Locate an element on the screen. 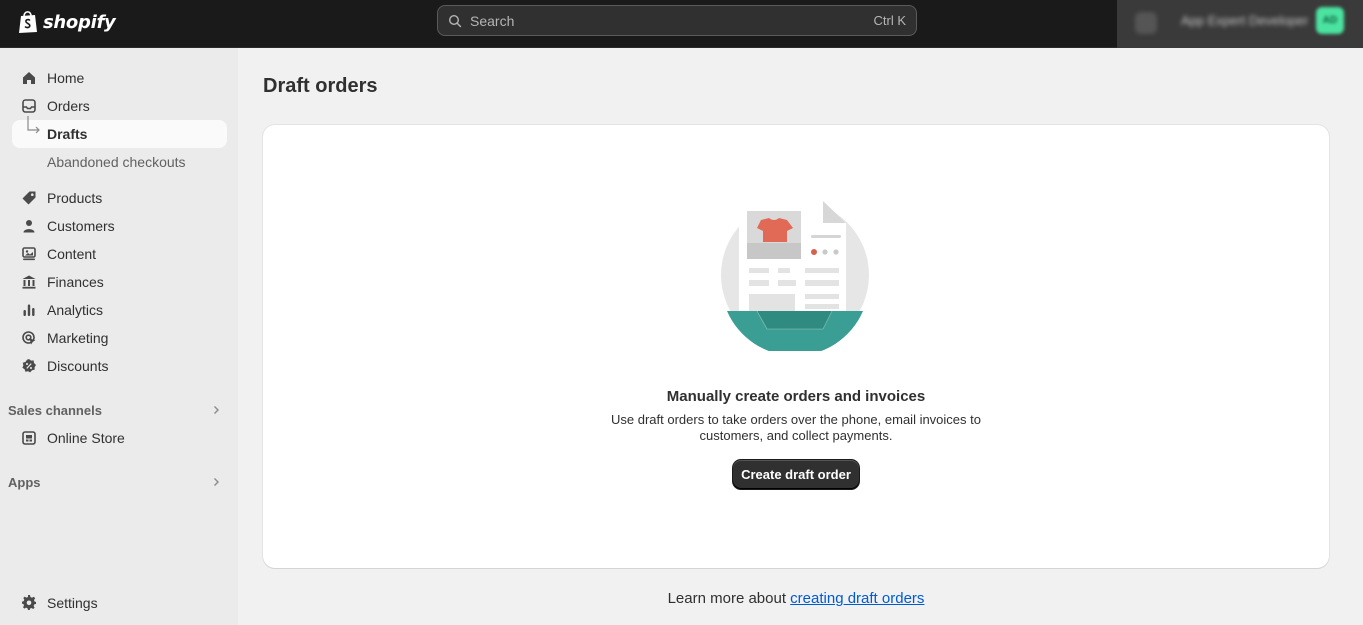  sidebar-item-finances: Finances is located at coordinates (119, 282).